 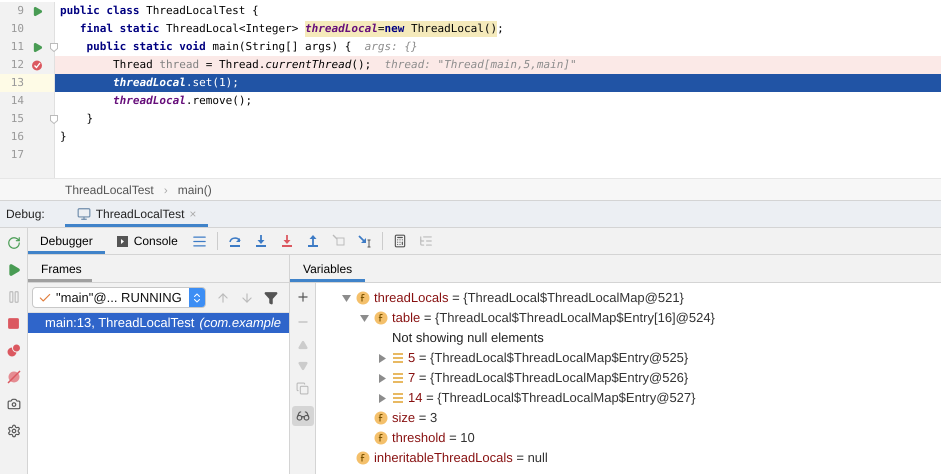 What do you see at coordinates (17, 100) in the screenshot?
I see `line-number: 14` at bounding box center [17, 100].